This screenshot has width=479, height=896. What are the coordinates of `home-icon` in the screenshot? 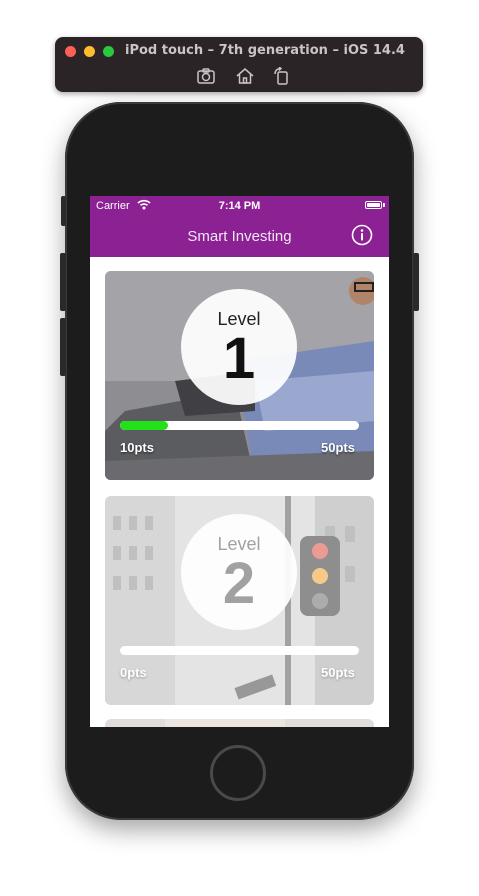 It's located at (245, 76).